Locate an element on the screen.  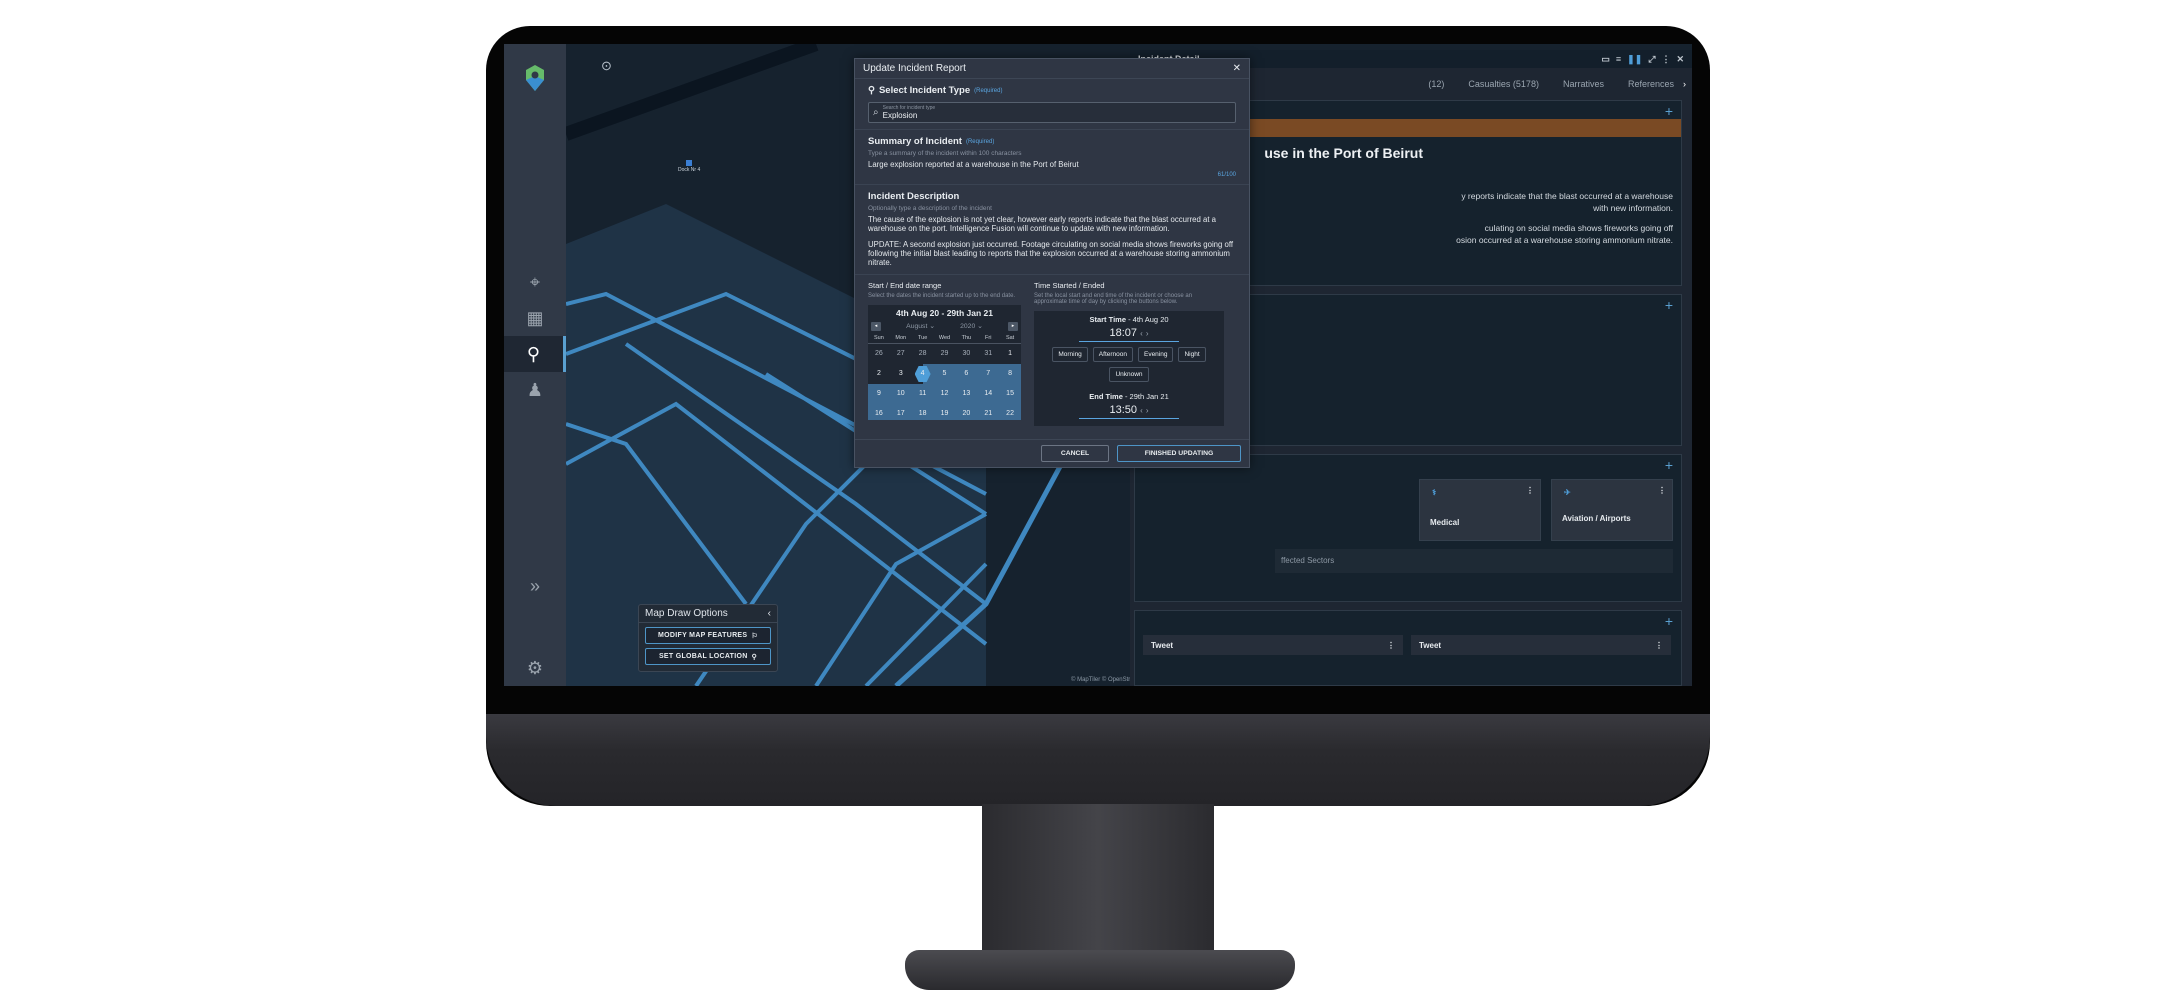
dialog-footer: CANCEL FINISHED UPDATING is located at coordinates (1052, 453).